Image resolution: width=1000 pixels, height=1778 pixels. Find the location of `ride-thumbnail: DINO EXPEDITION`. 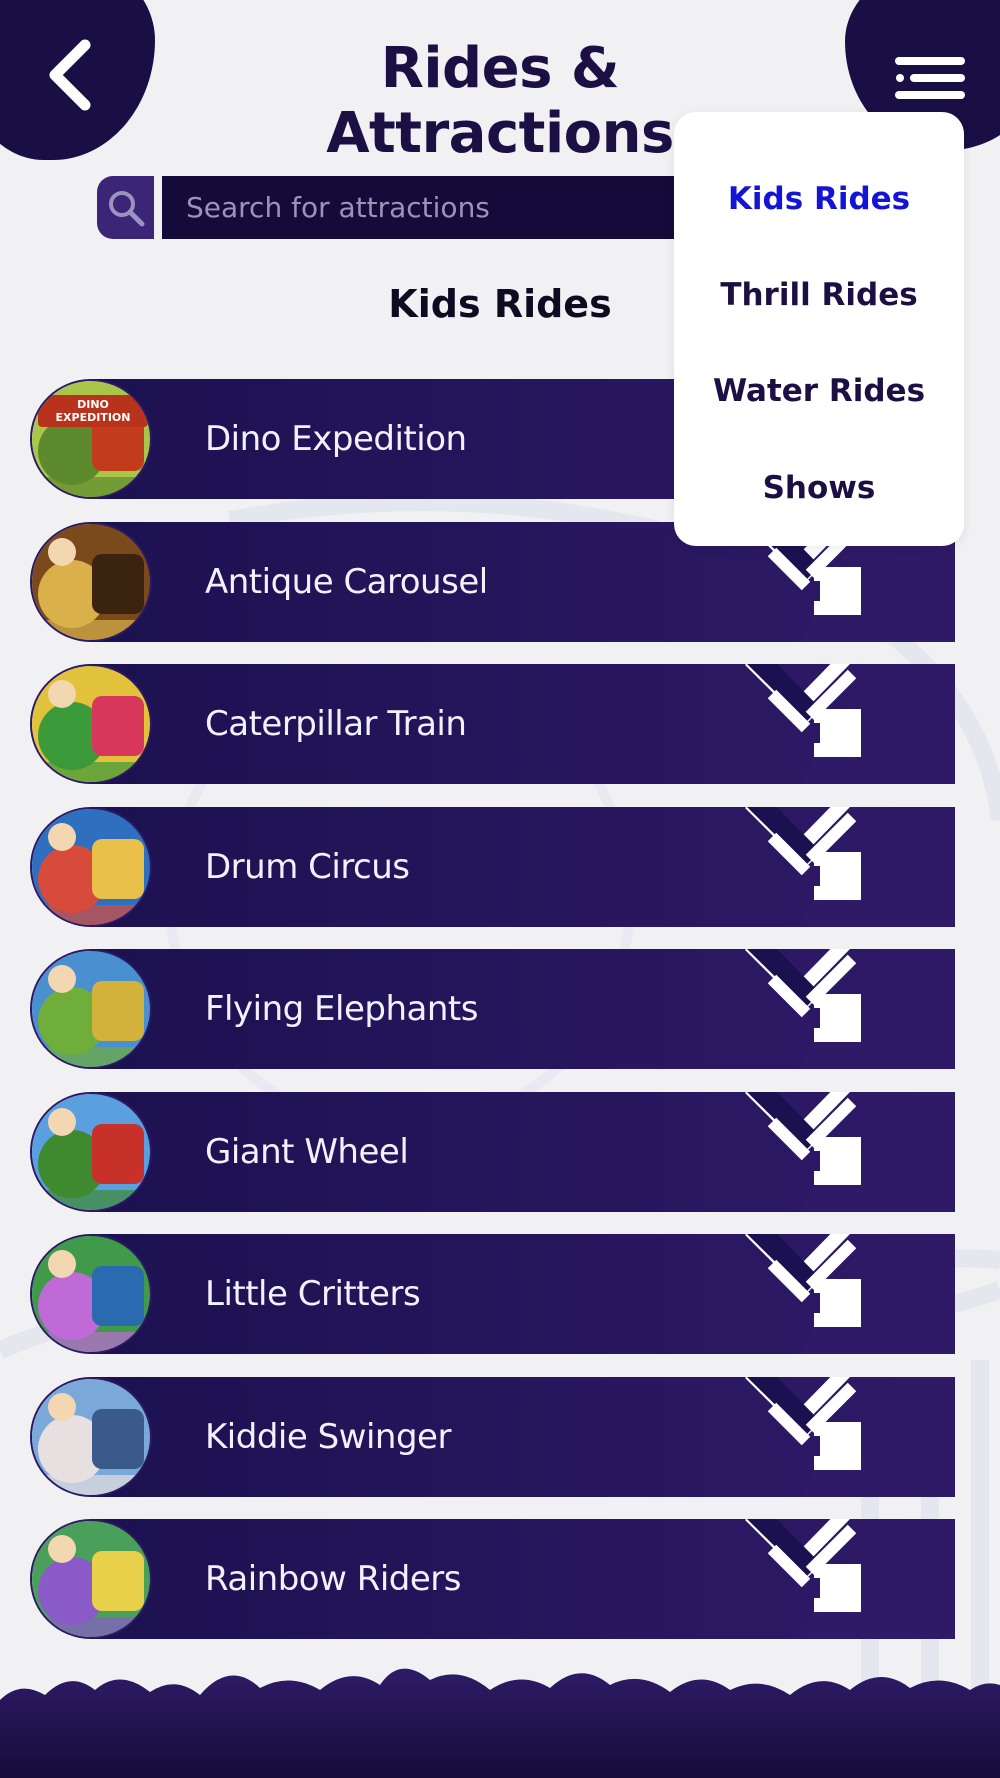

ride-thumbnail: DINO EXPEDITION is located at coordinates (91, 439).